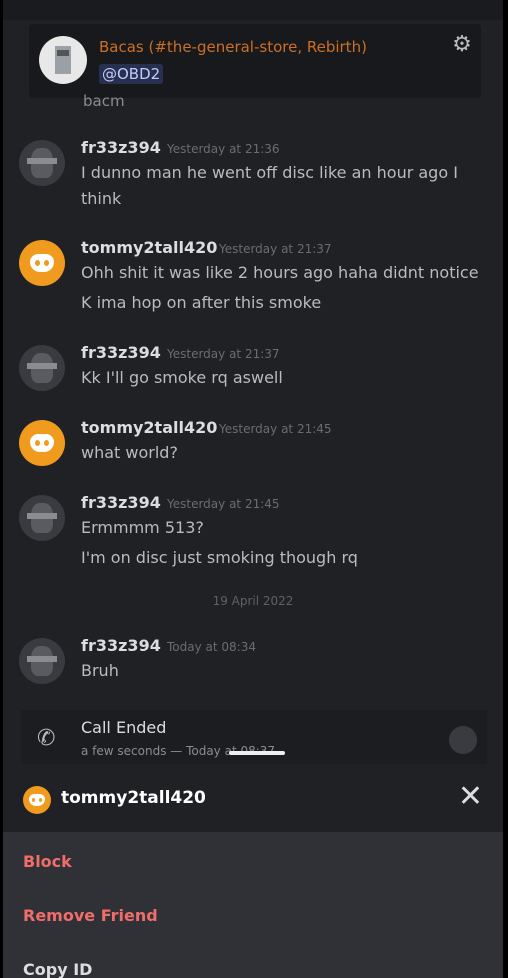 The height and width of the screenshot is (978, 508). I want to click on gear-icon: ⚙, so click(462, 45).